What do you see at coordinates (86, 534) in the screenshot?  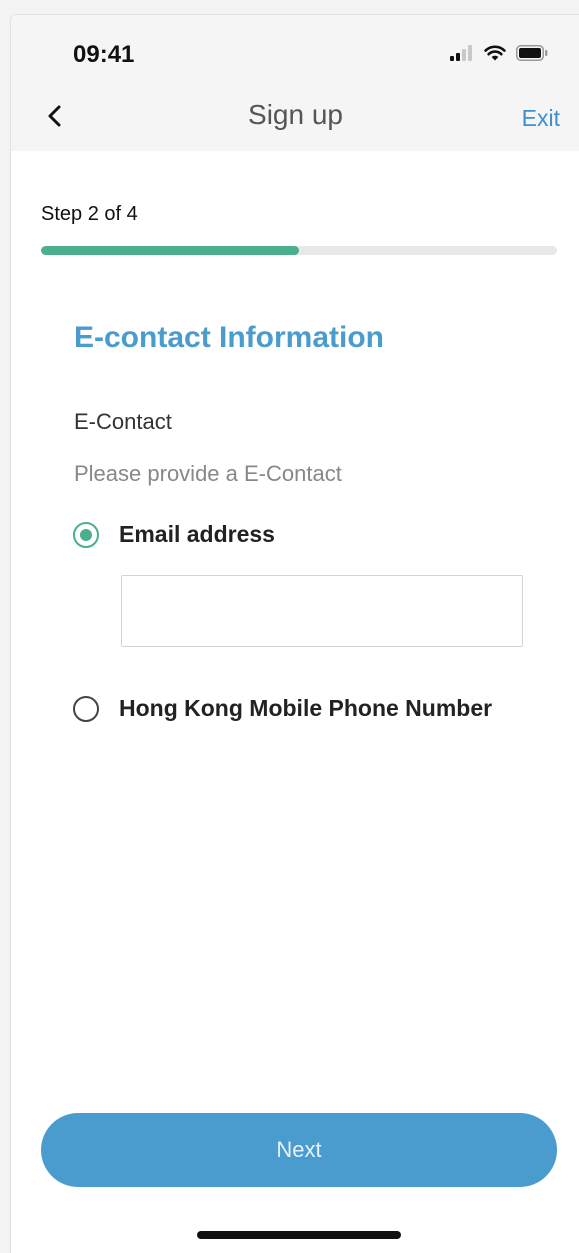 I see `radio-button-email` at bounding box center [86, 534].